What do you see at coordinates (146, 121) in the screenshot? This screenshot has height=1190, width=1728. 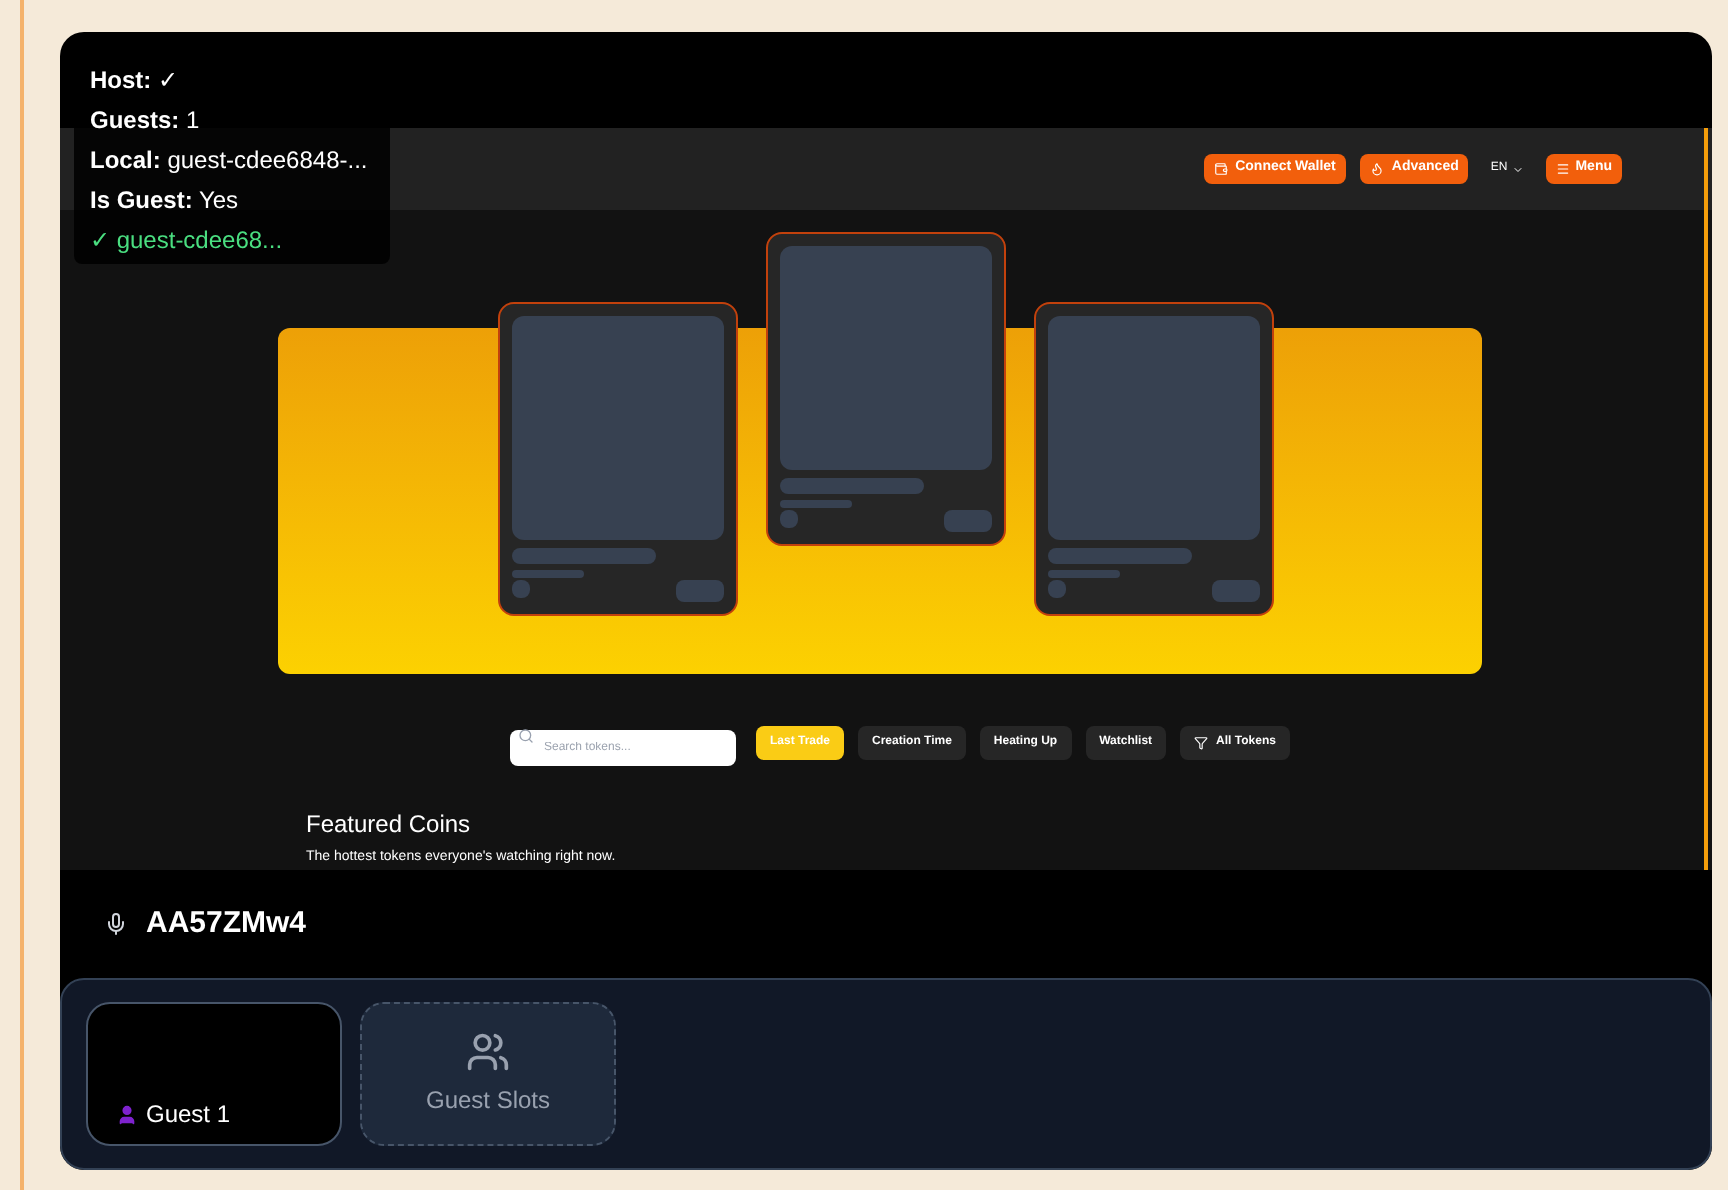 I see `debug-line: Guests: 1` at bounding box center [146, 121].